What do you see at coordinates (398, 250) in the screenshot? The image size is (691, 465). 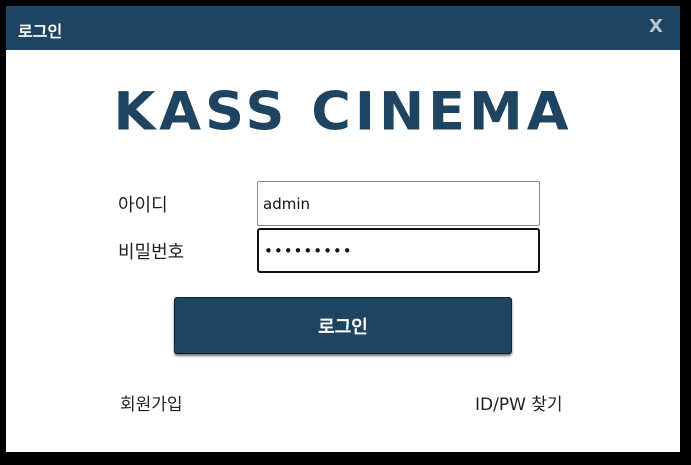 I see `password-input` at bounding box center [398, 250].